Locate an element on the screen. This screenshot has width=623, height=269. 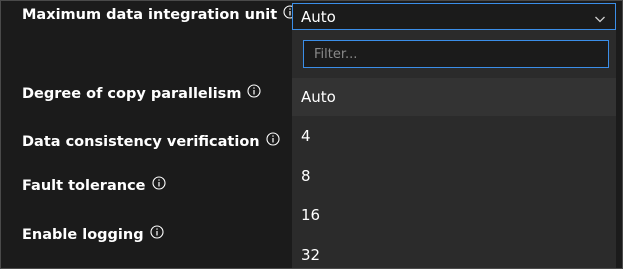
option-16: 16 is located at coordinates (454, 215).